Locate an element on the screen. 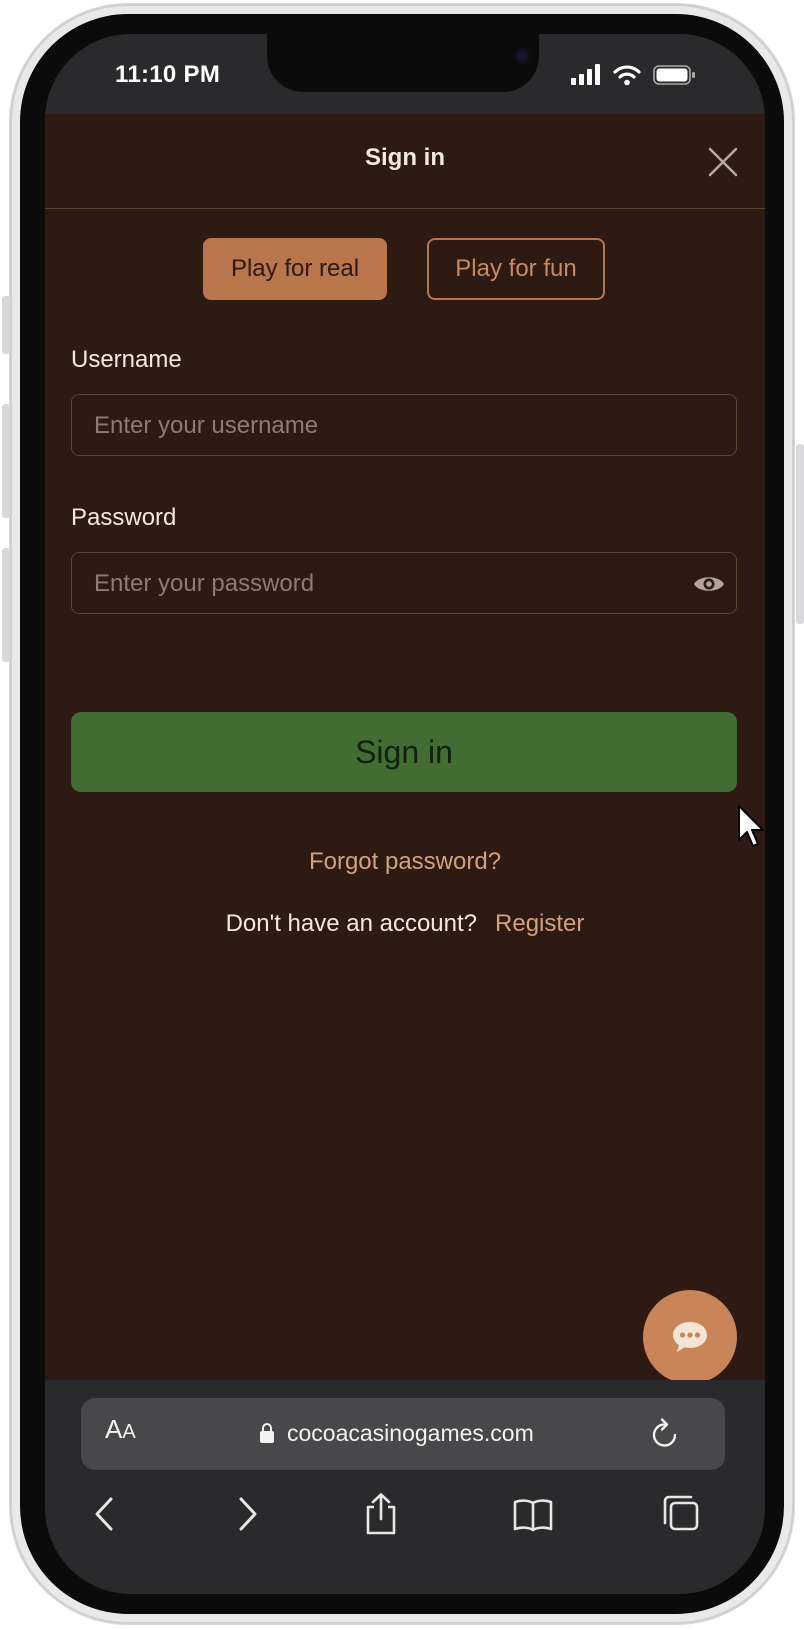  forward-button is located at coordinates (245, 1514).